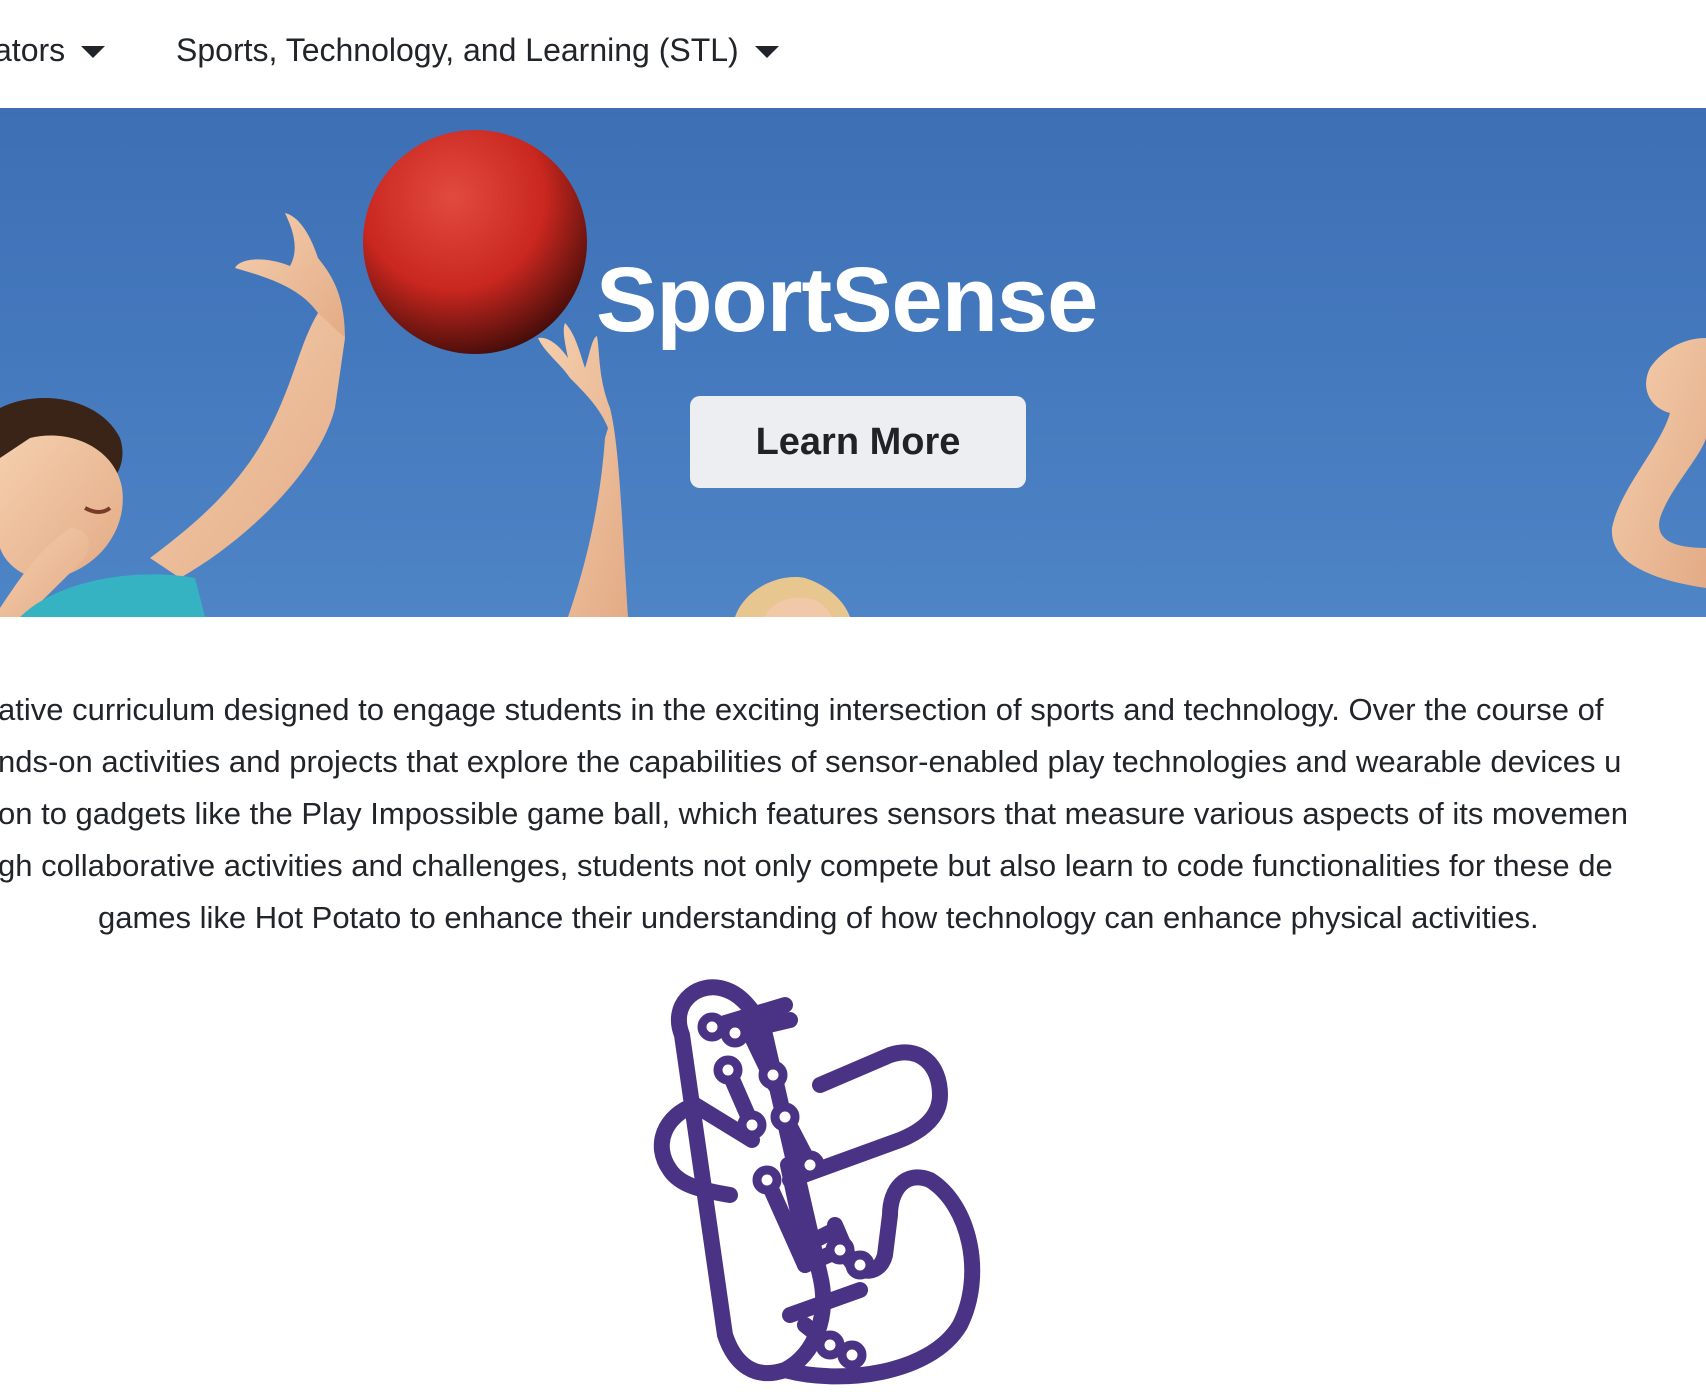 This screenshot has height=1396, width=1706. What do you see at coordinates (33, 49) in the screenshot?
I see `nav-label-educators: cators` at bounding box center [33, 49].